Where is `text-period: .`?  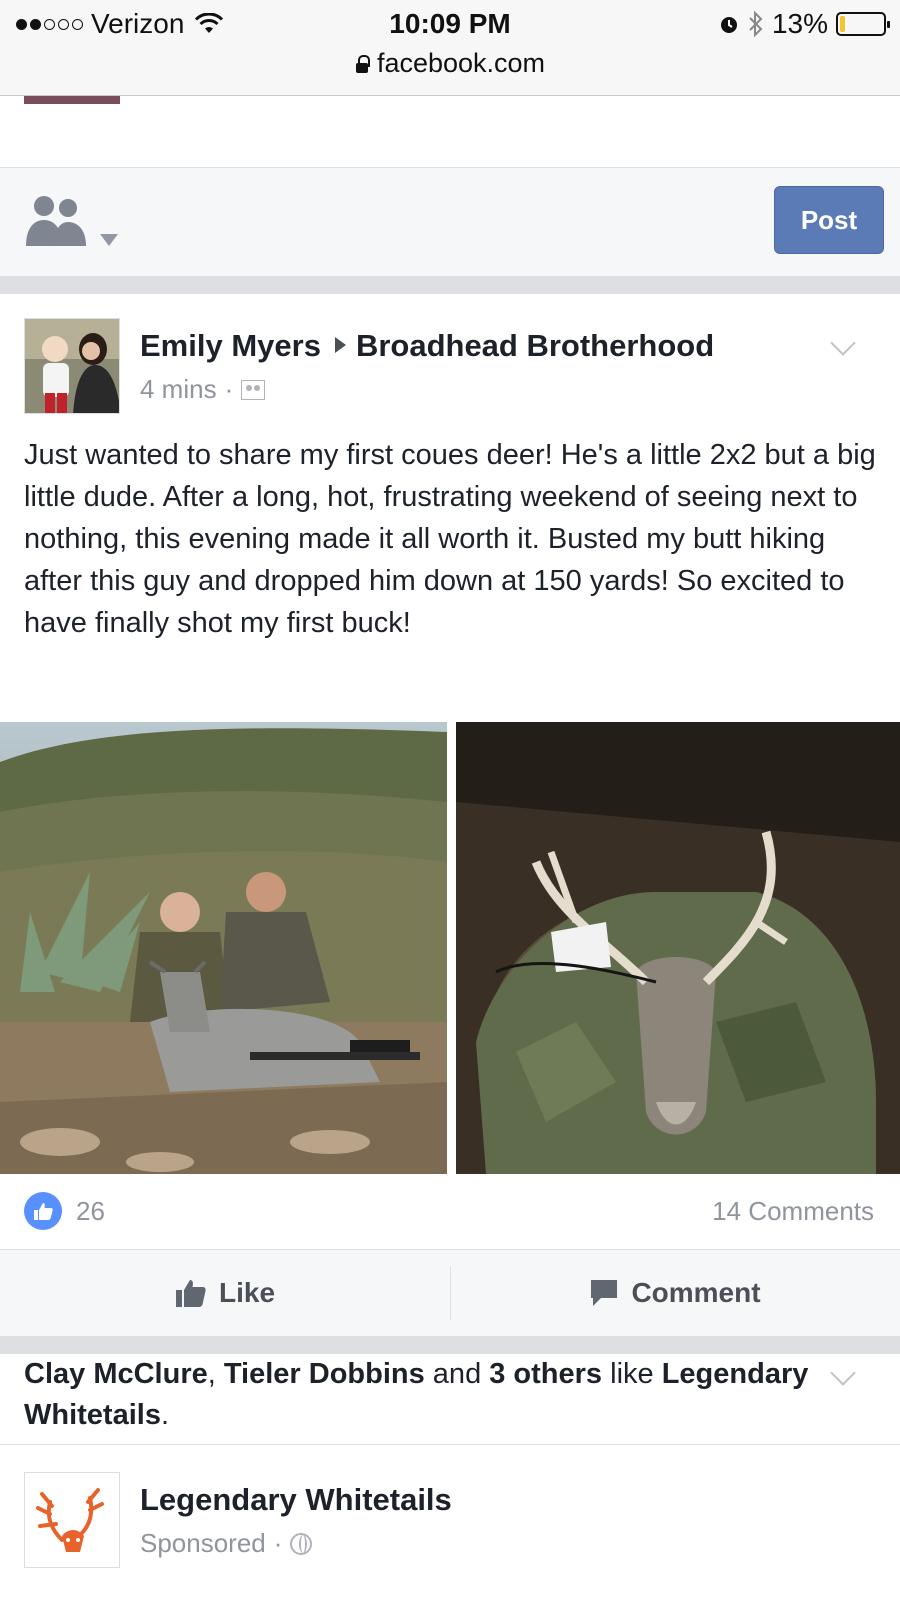 text-period: . is located at coordinates (165, 1415).